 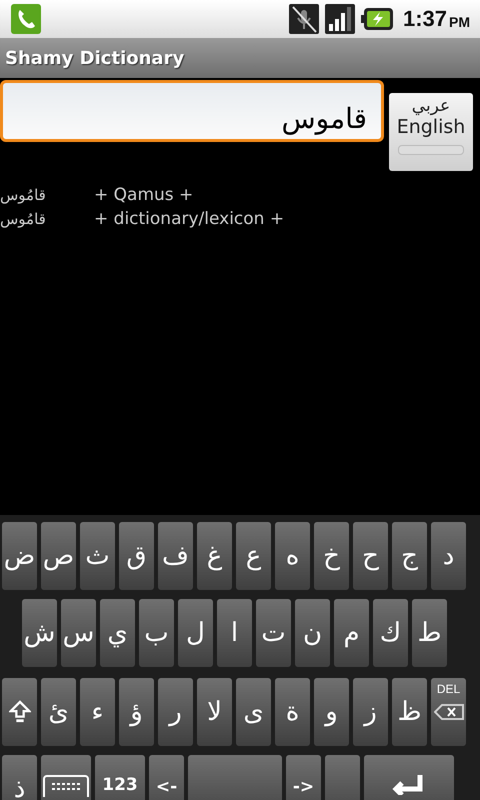 What do you see at coordinates (409, 556) in the screenshot?
I see `letter-key: ج` at bounding box center [409, 556].